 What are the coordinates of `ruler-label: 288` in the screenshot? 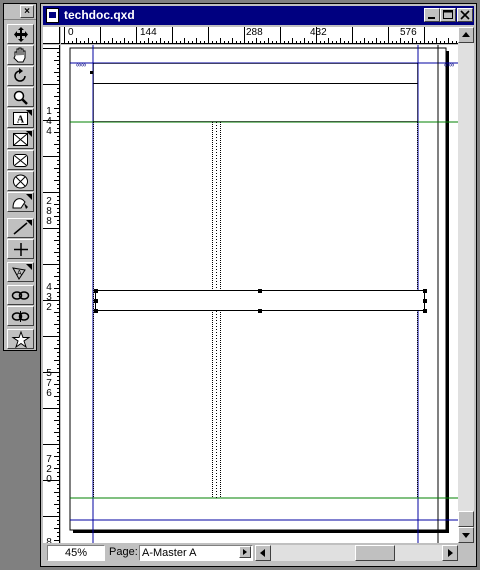 It's located at (254, 32).